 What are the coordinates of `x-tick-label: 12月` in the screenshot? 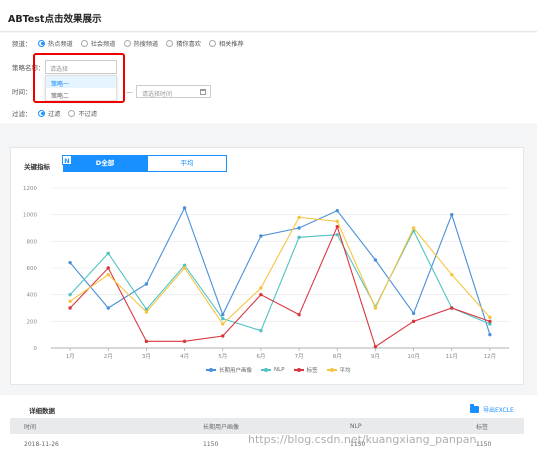 It's located at (490, 356).